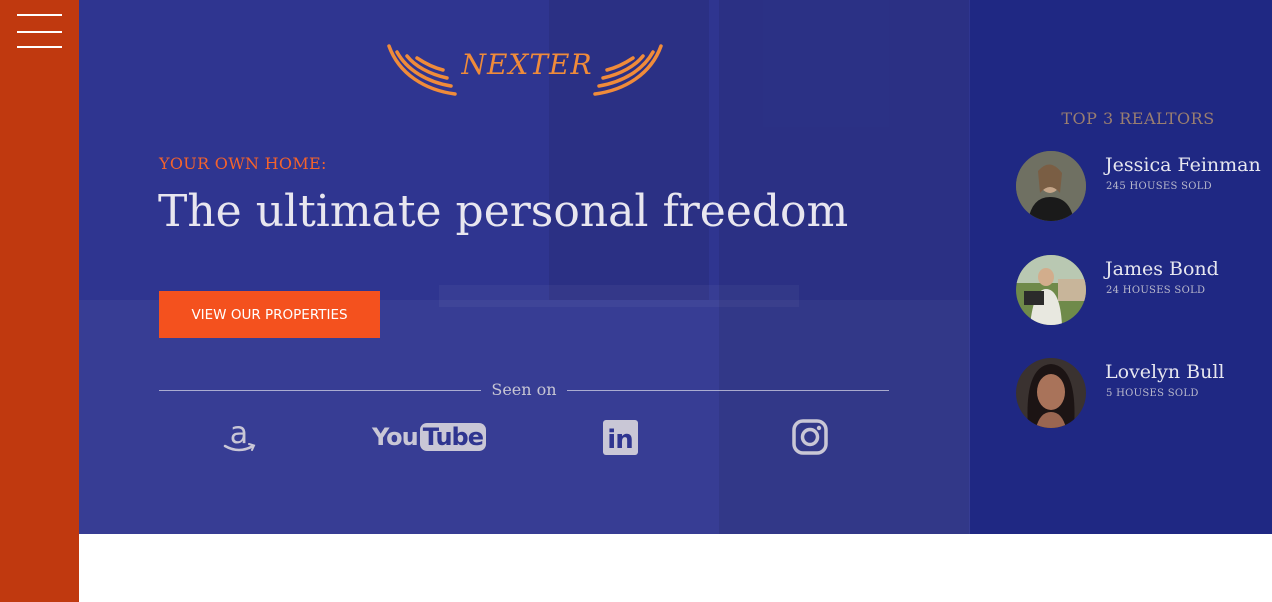 Image resolution: width=1272 pixels, height=602 pixels. What do you see at coordinates (395, 437) in the screenshot?
I see `youtube-you: You` at bounding box center [395, 437].